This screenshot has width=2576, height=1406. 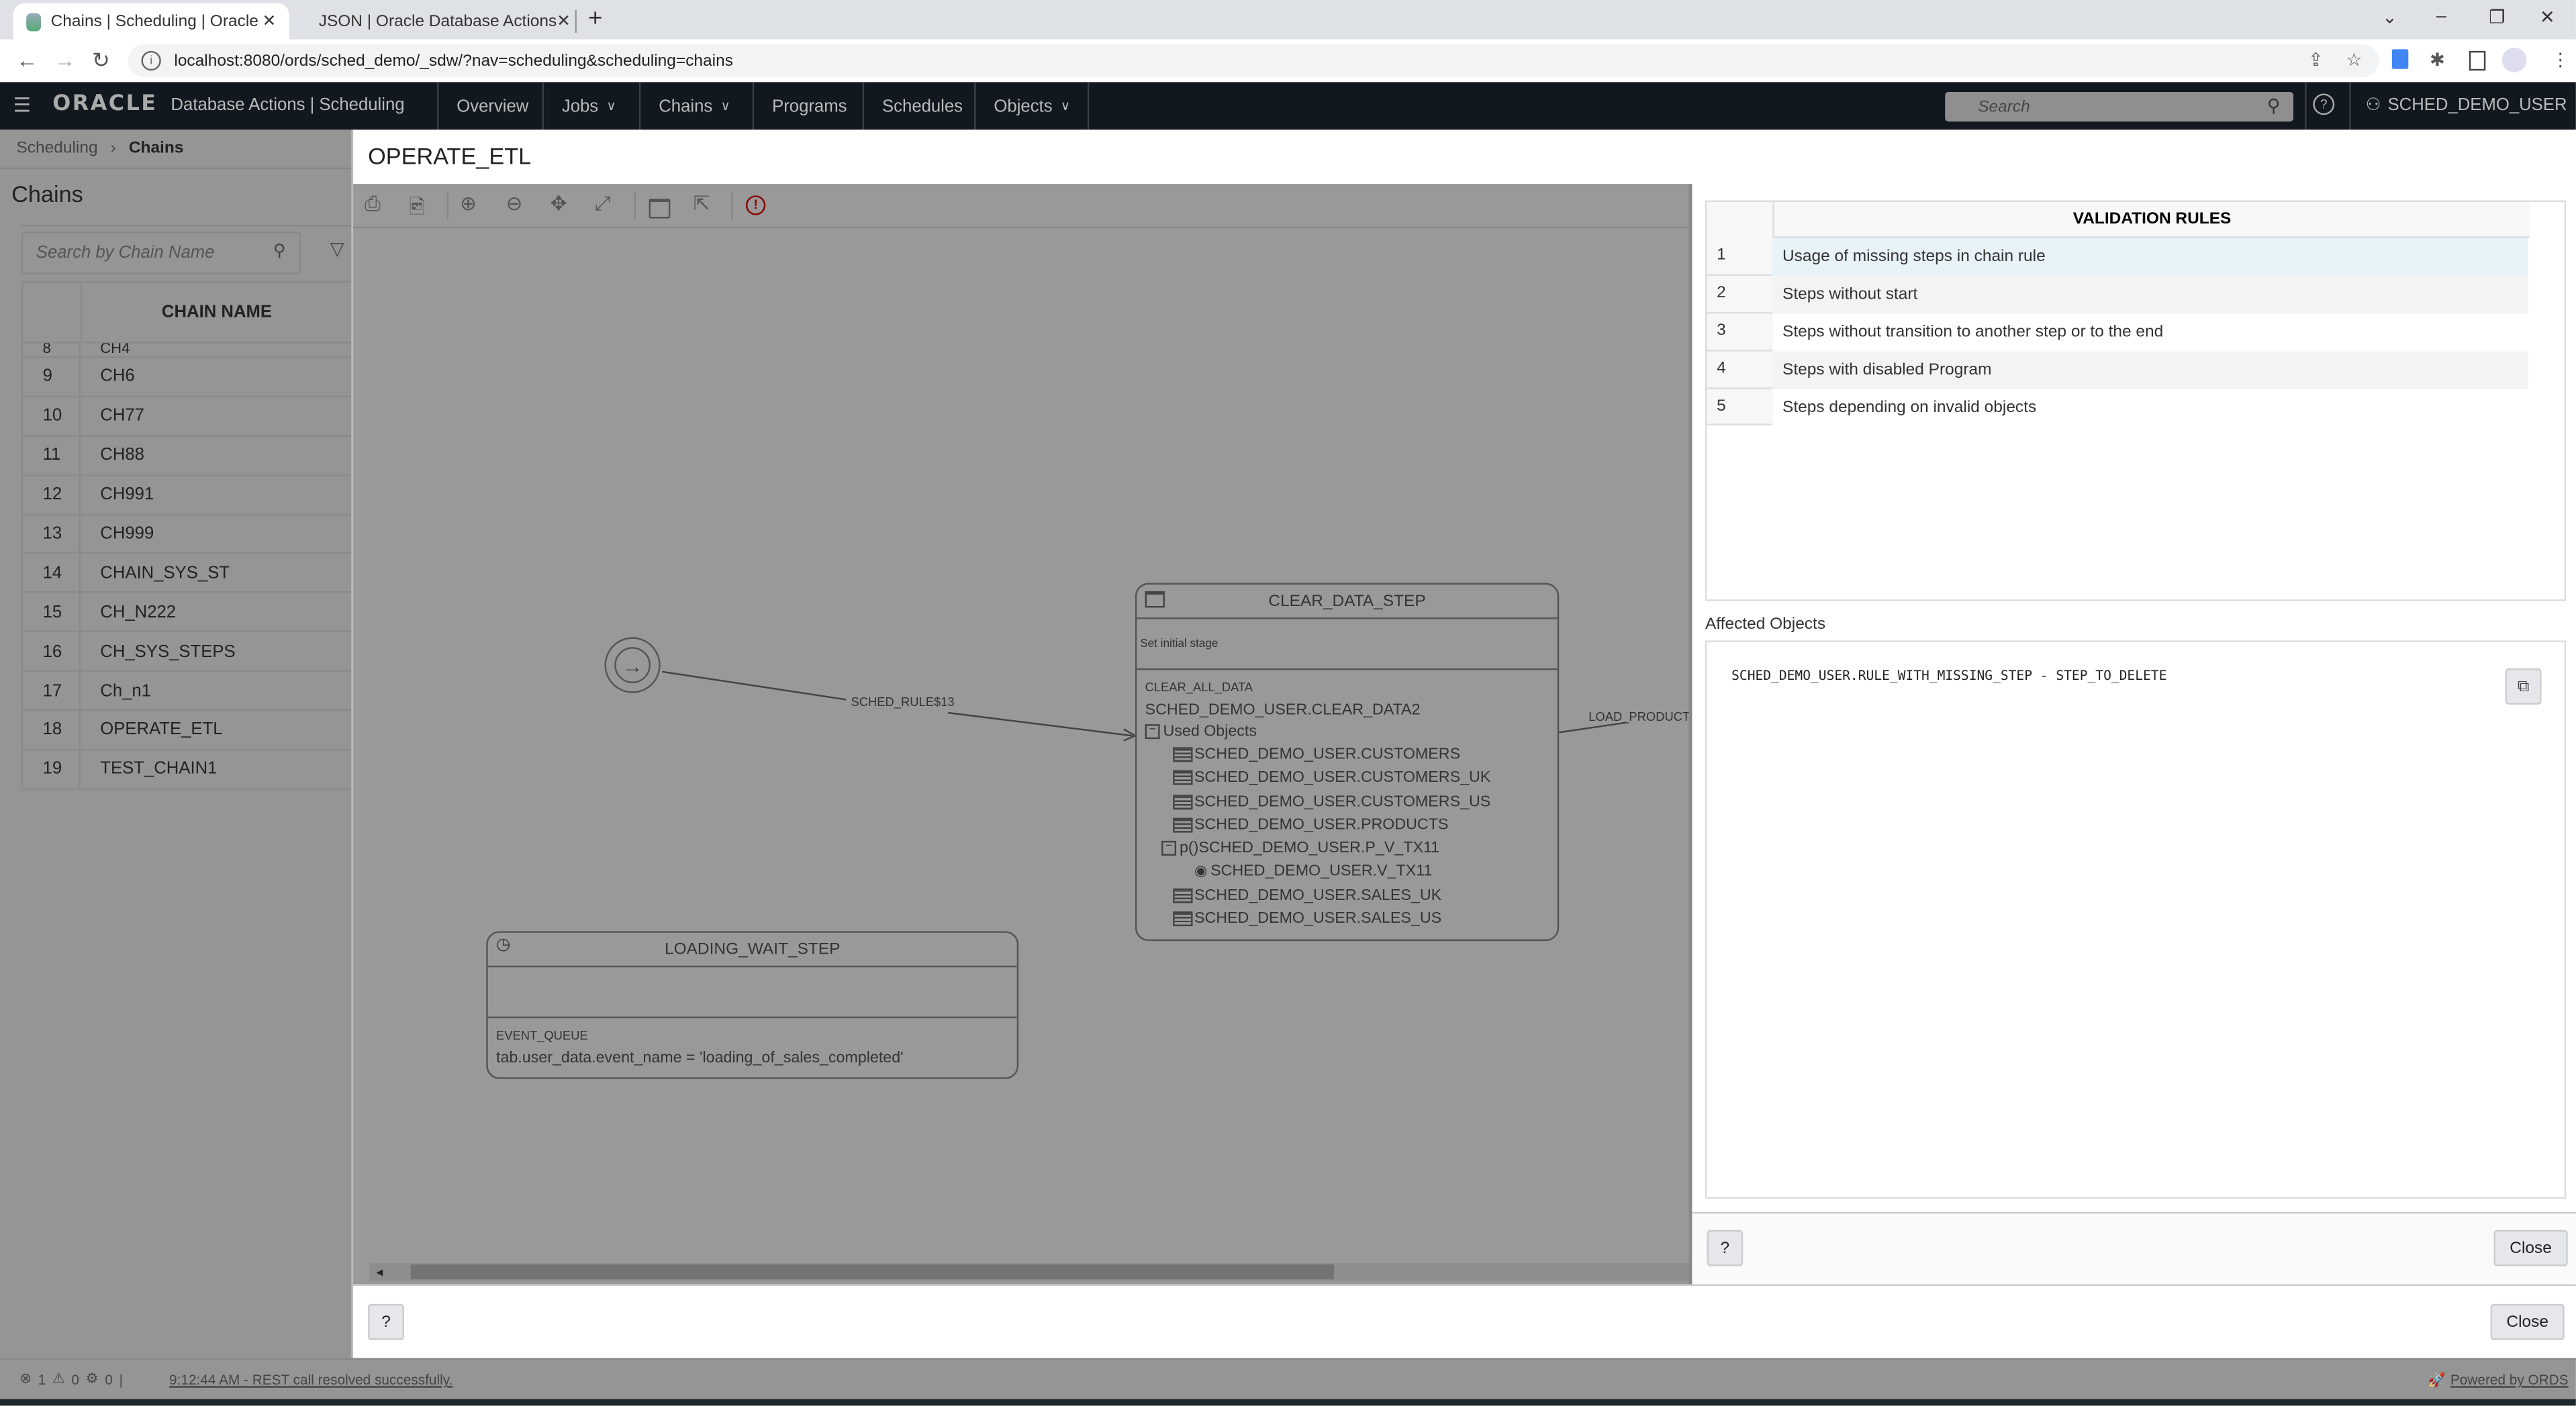 I want to click on nav-chains: Chains ∨, so click(x=694, y=106).